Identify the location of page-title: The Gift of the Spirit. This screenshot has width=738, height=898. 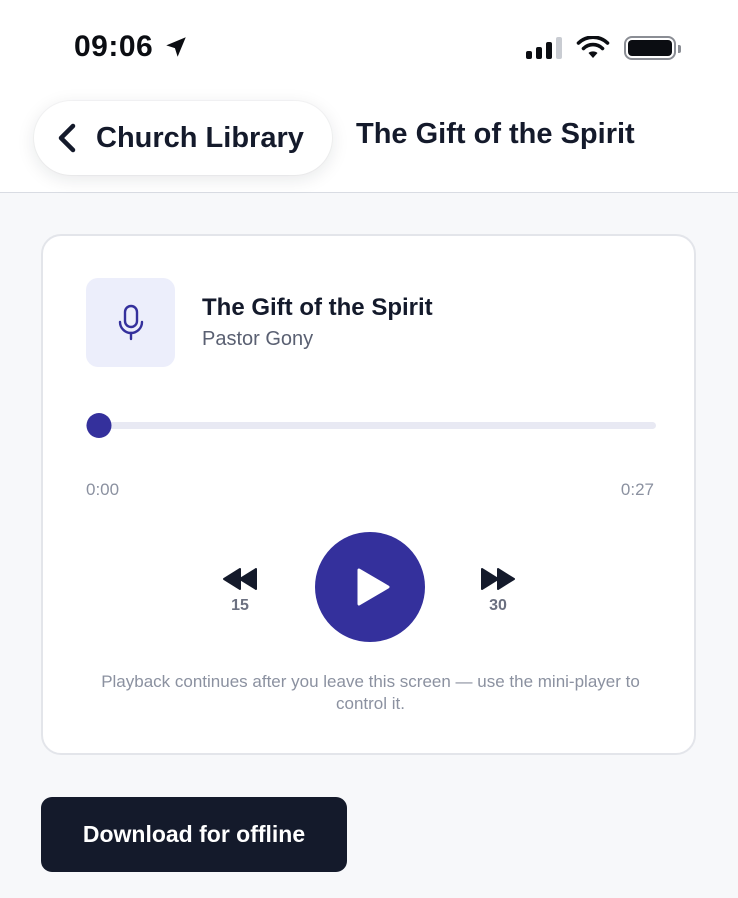
(495, 134).